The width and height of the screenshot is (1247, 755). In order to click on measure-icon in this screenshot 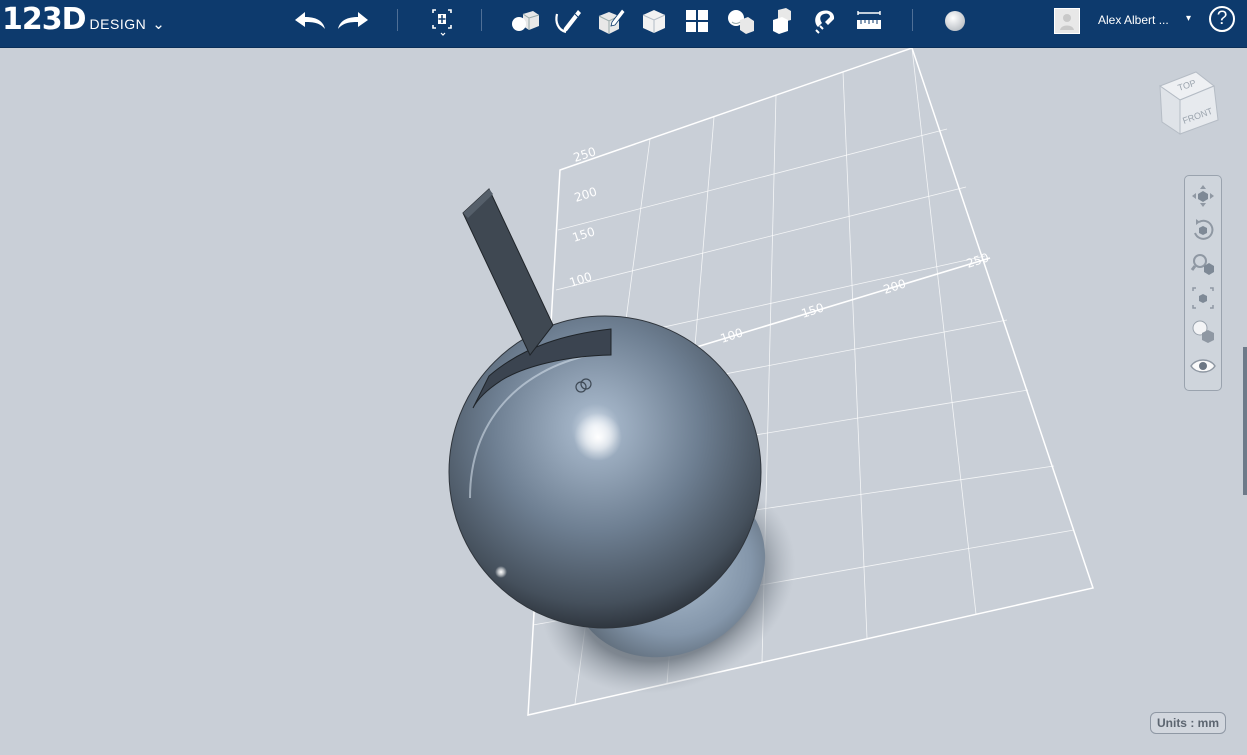, I will do `click(869, 20)`.